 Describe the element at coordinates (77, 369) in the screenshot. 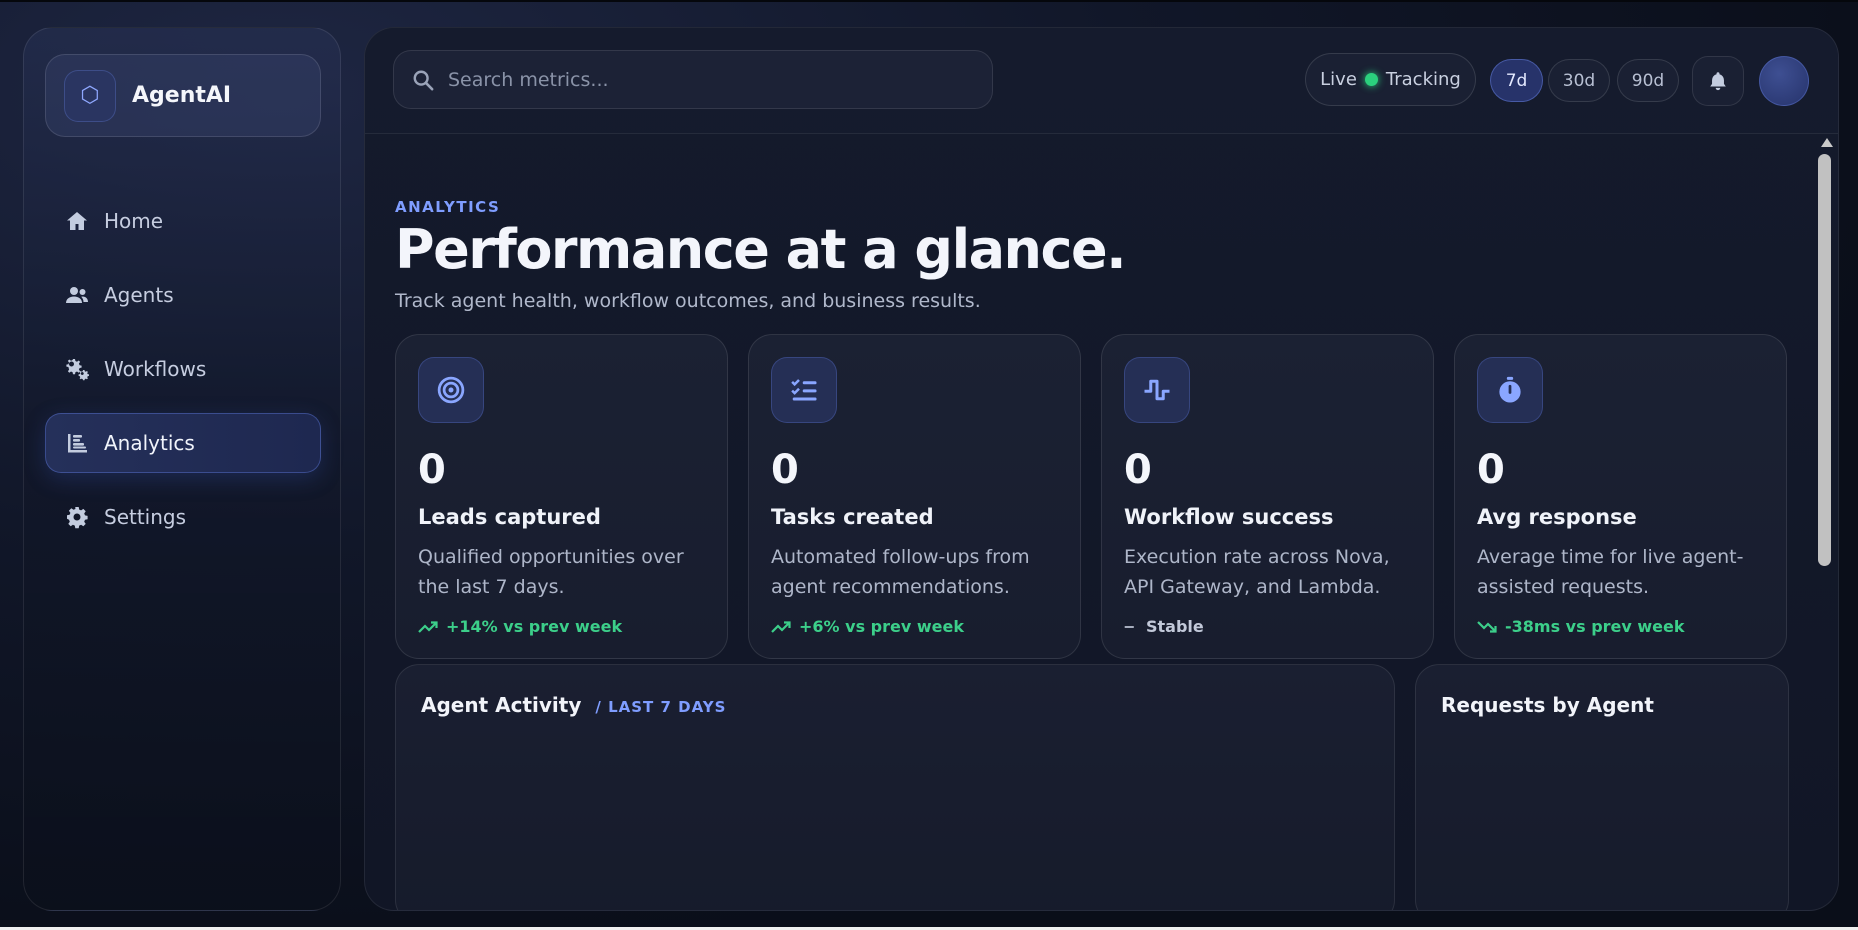

I see `gears-icon` at that location.